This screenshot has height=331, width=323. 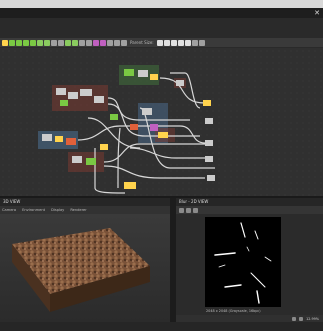 I want to click on color-picker-icon, so click(x=301, y=318).